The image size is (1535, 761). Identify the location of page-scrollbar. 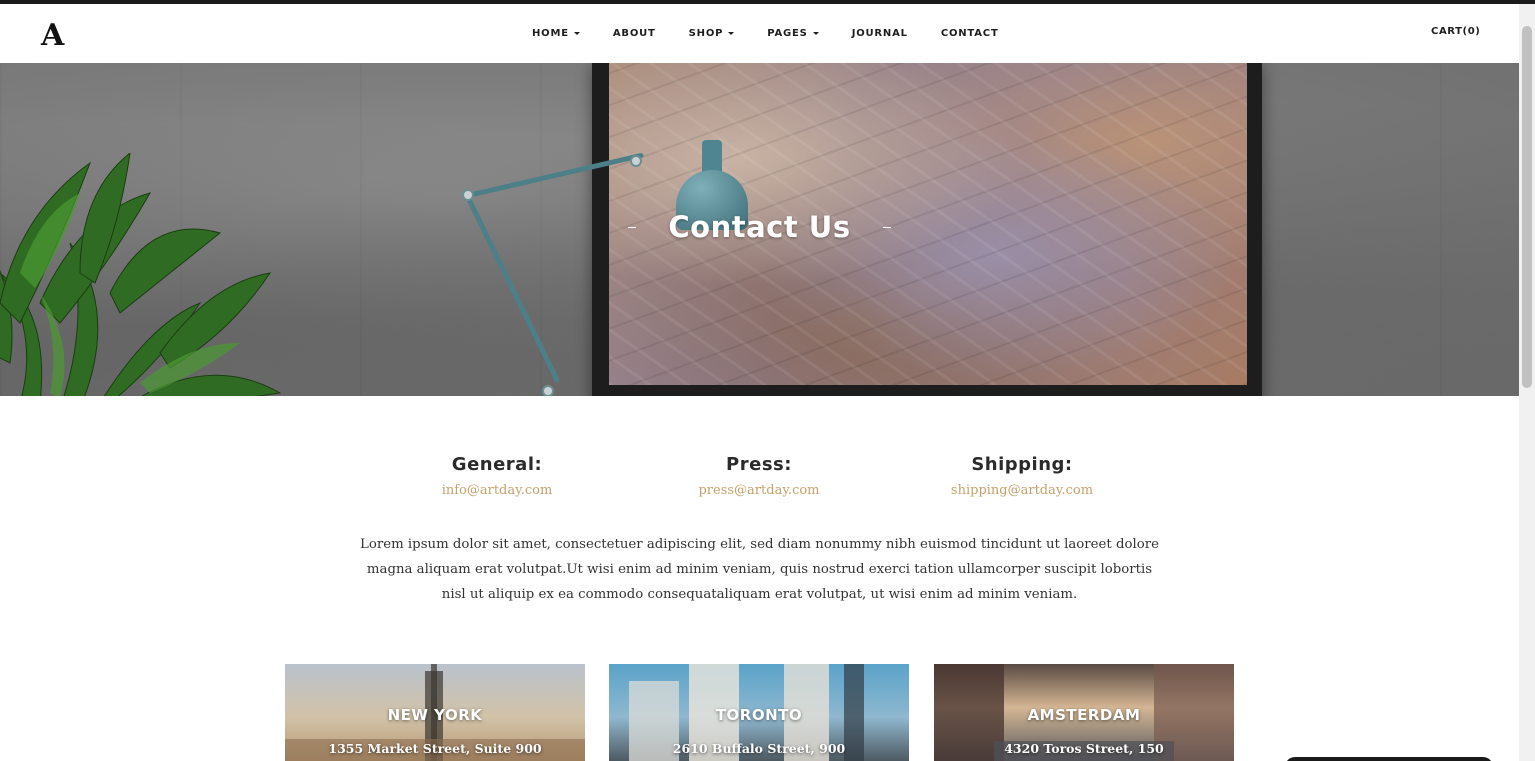
(1527, 382).